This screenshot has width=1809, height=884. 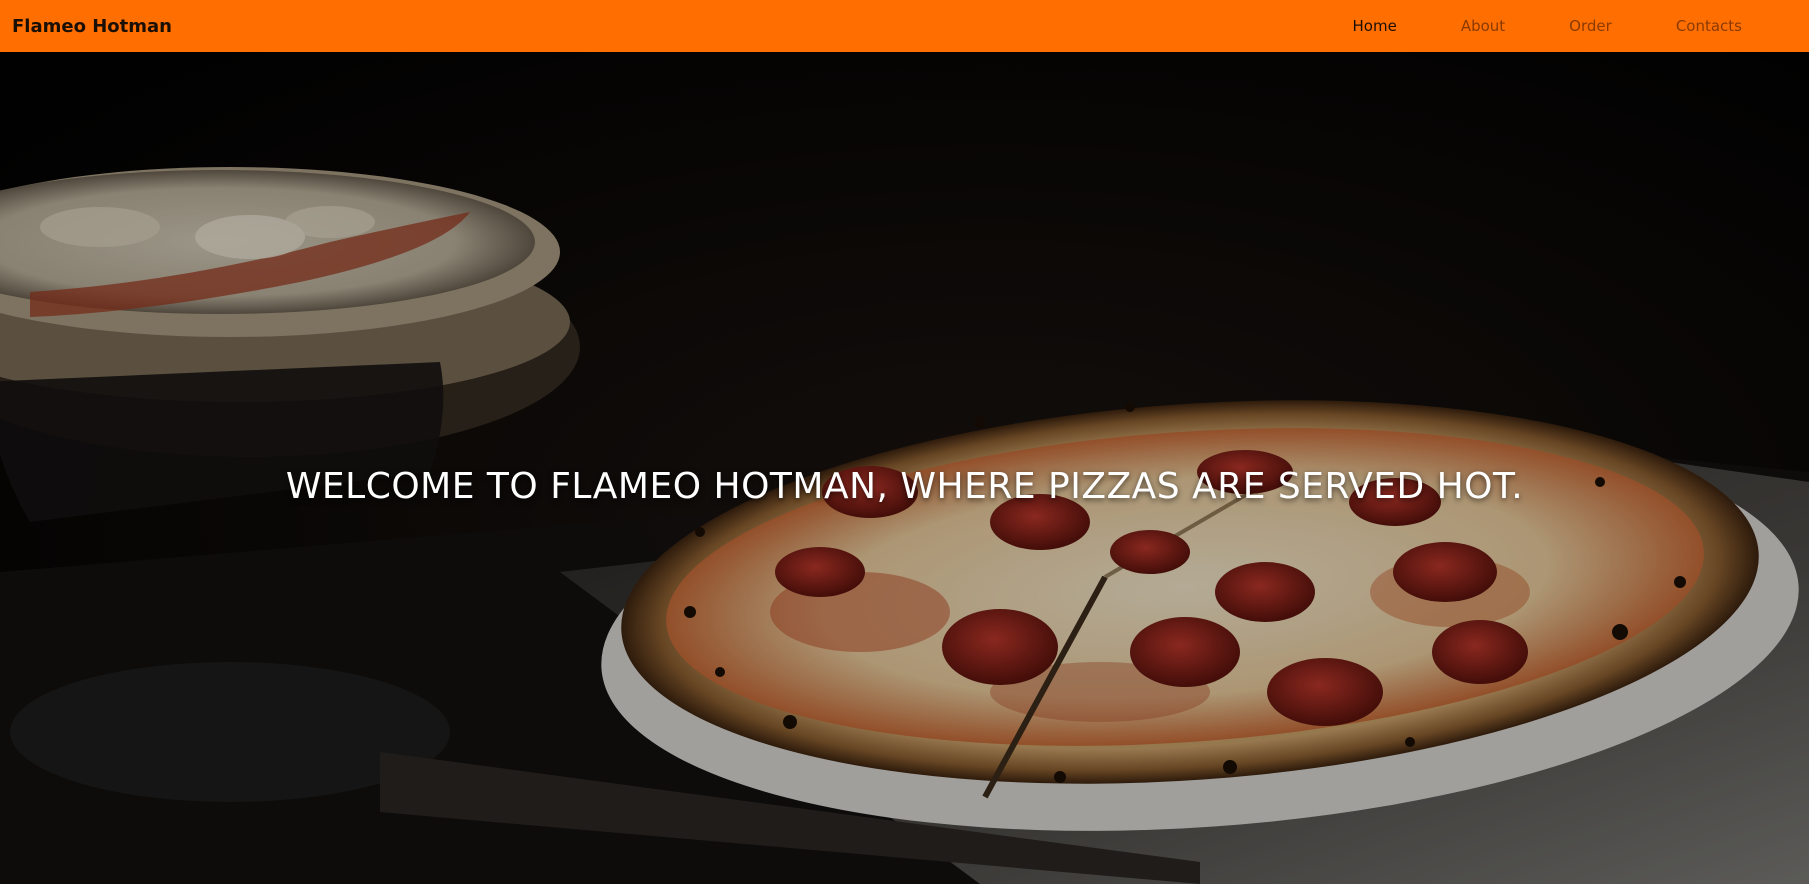 What do you see at coordinates (1590, 26) in the screenshot?
I see `nav-link-order: Order` at bounding box center [1590, 26].